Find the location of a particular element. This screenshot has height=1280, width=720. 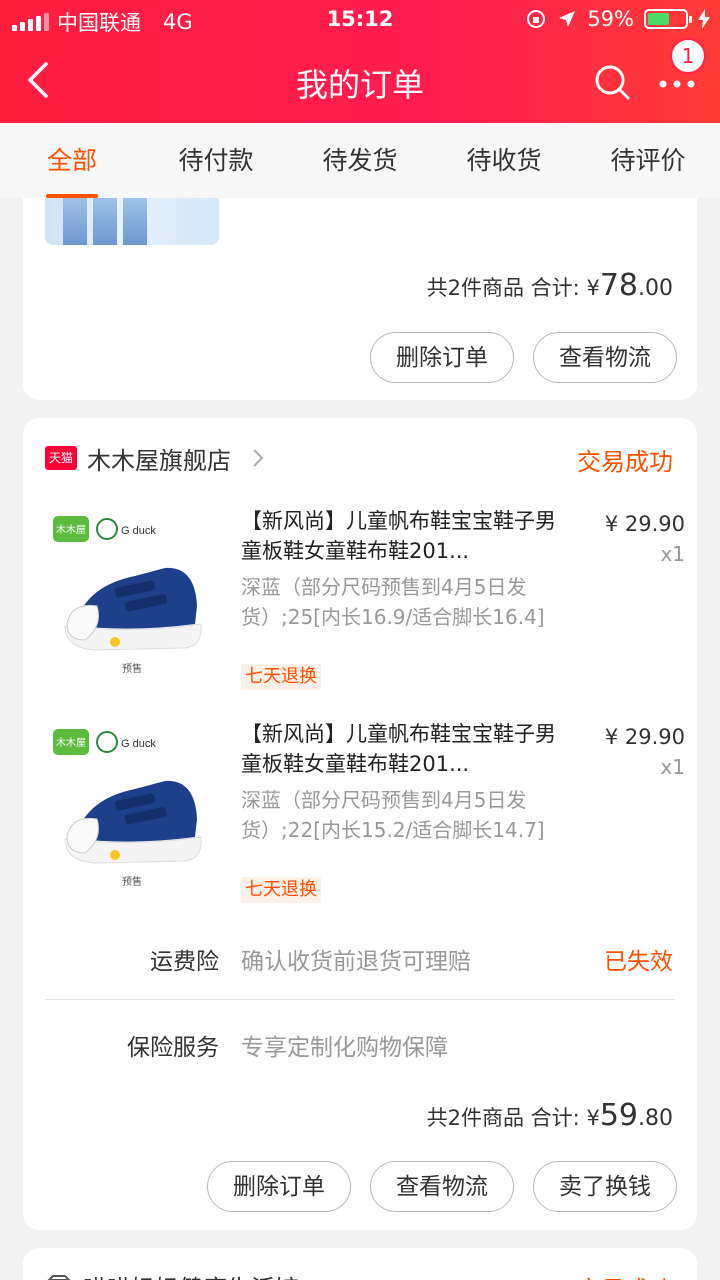

shop-icon is located at coordinates (59, 1277).